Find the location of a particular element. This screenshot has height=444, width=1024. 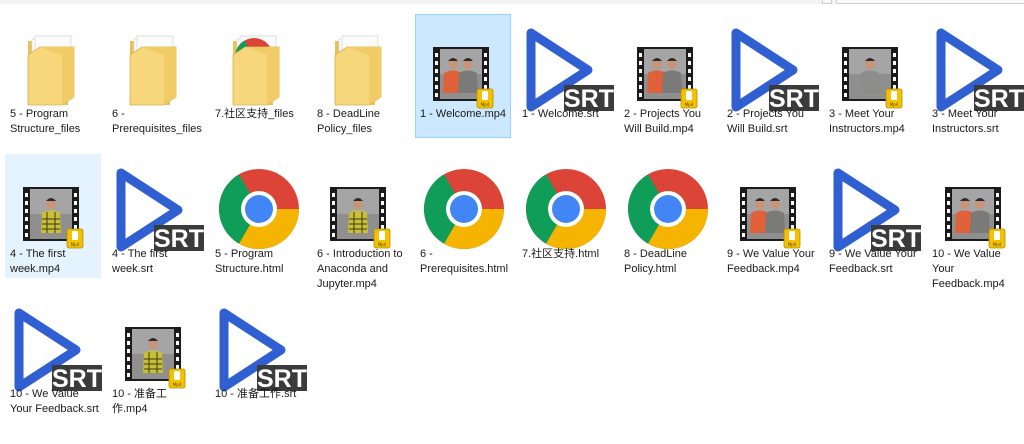

file-name-label: 9 - We Value Your Feedback.srt is located at coordinates (873, 261).